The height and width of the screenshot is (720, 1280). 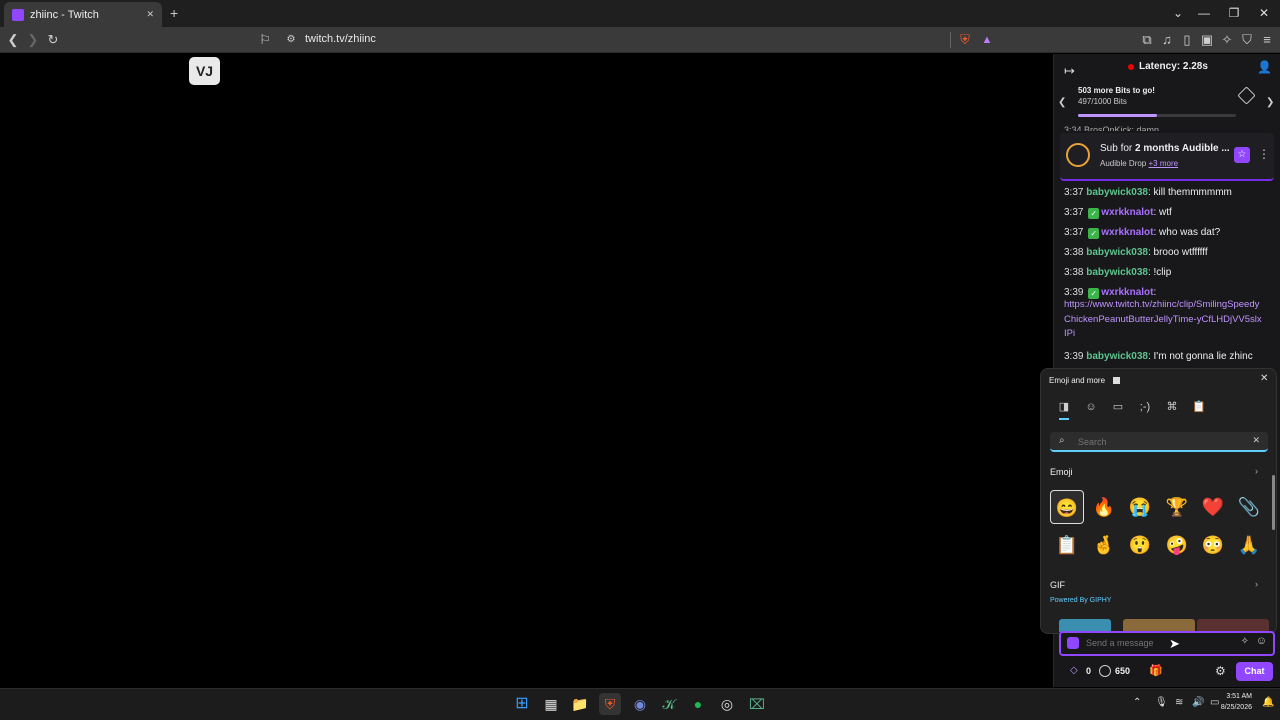 What do you see at coordinates (1118, 407) in the screenshot?
I see `gif-category-icon: ▭` at bounding box center [1118, 407].